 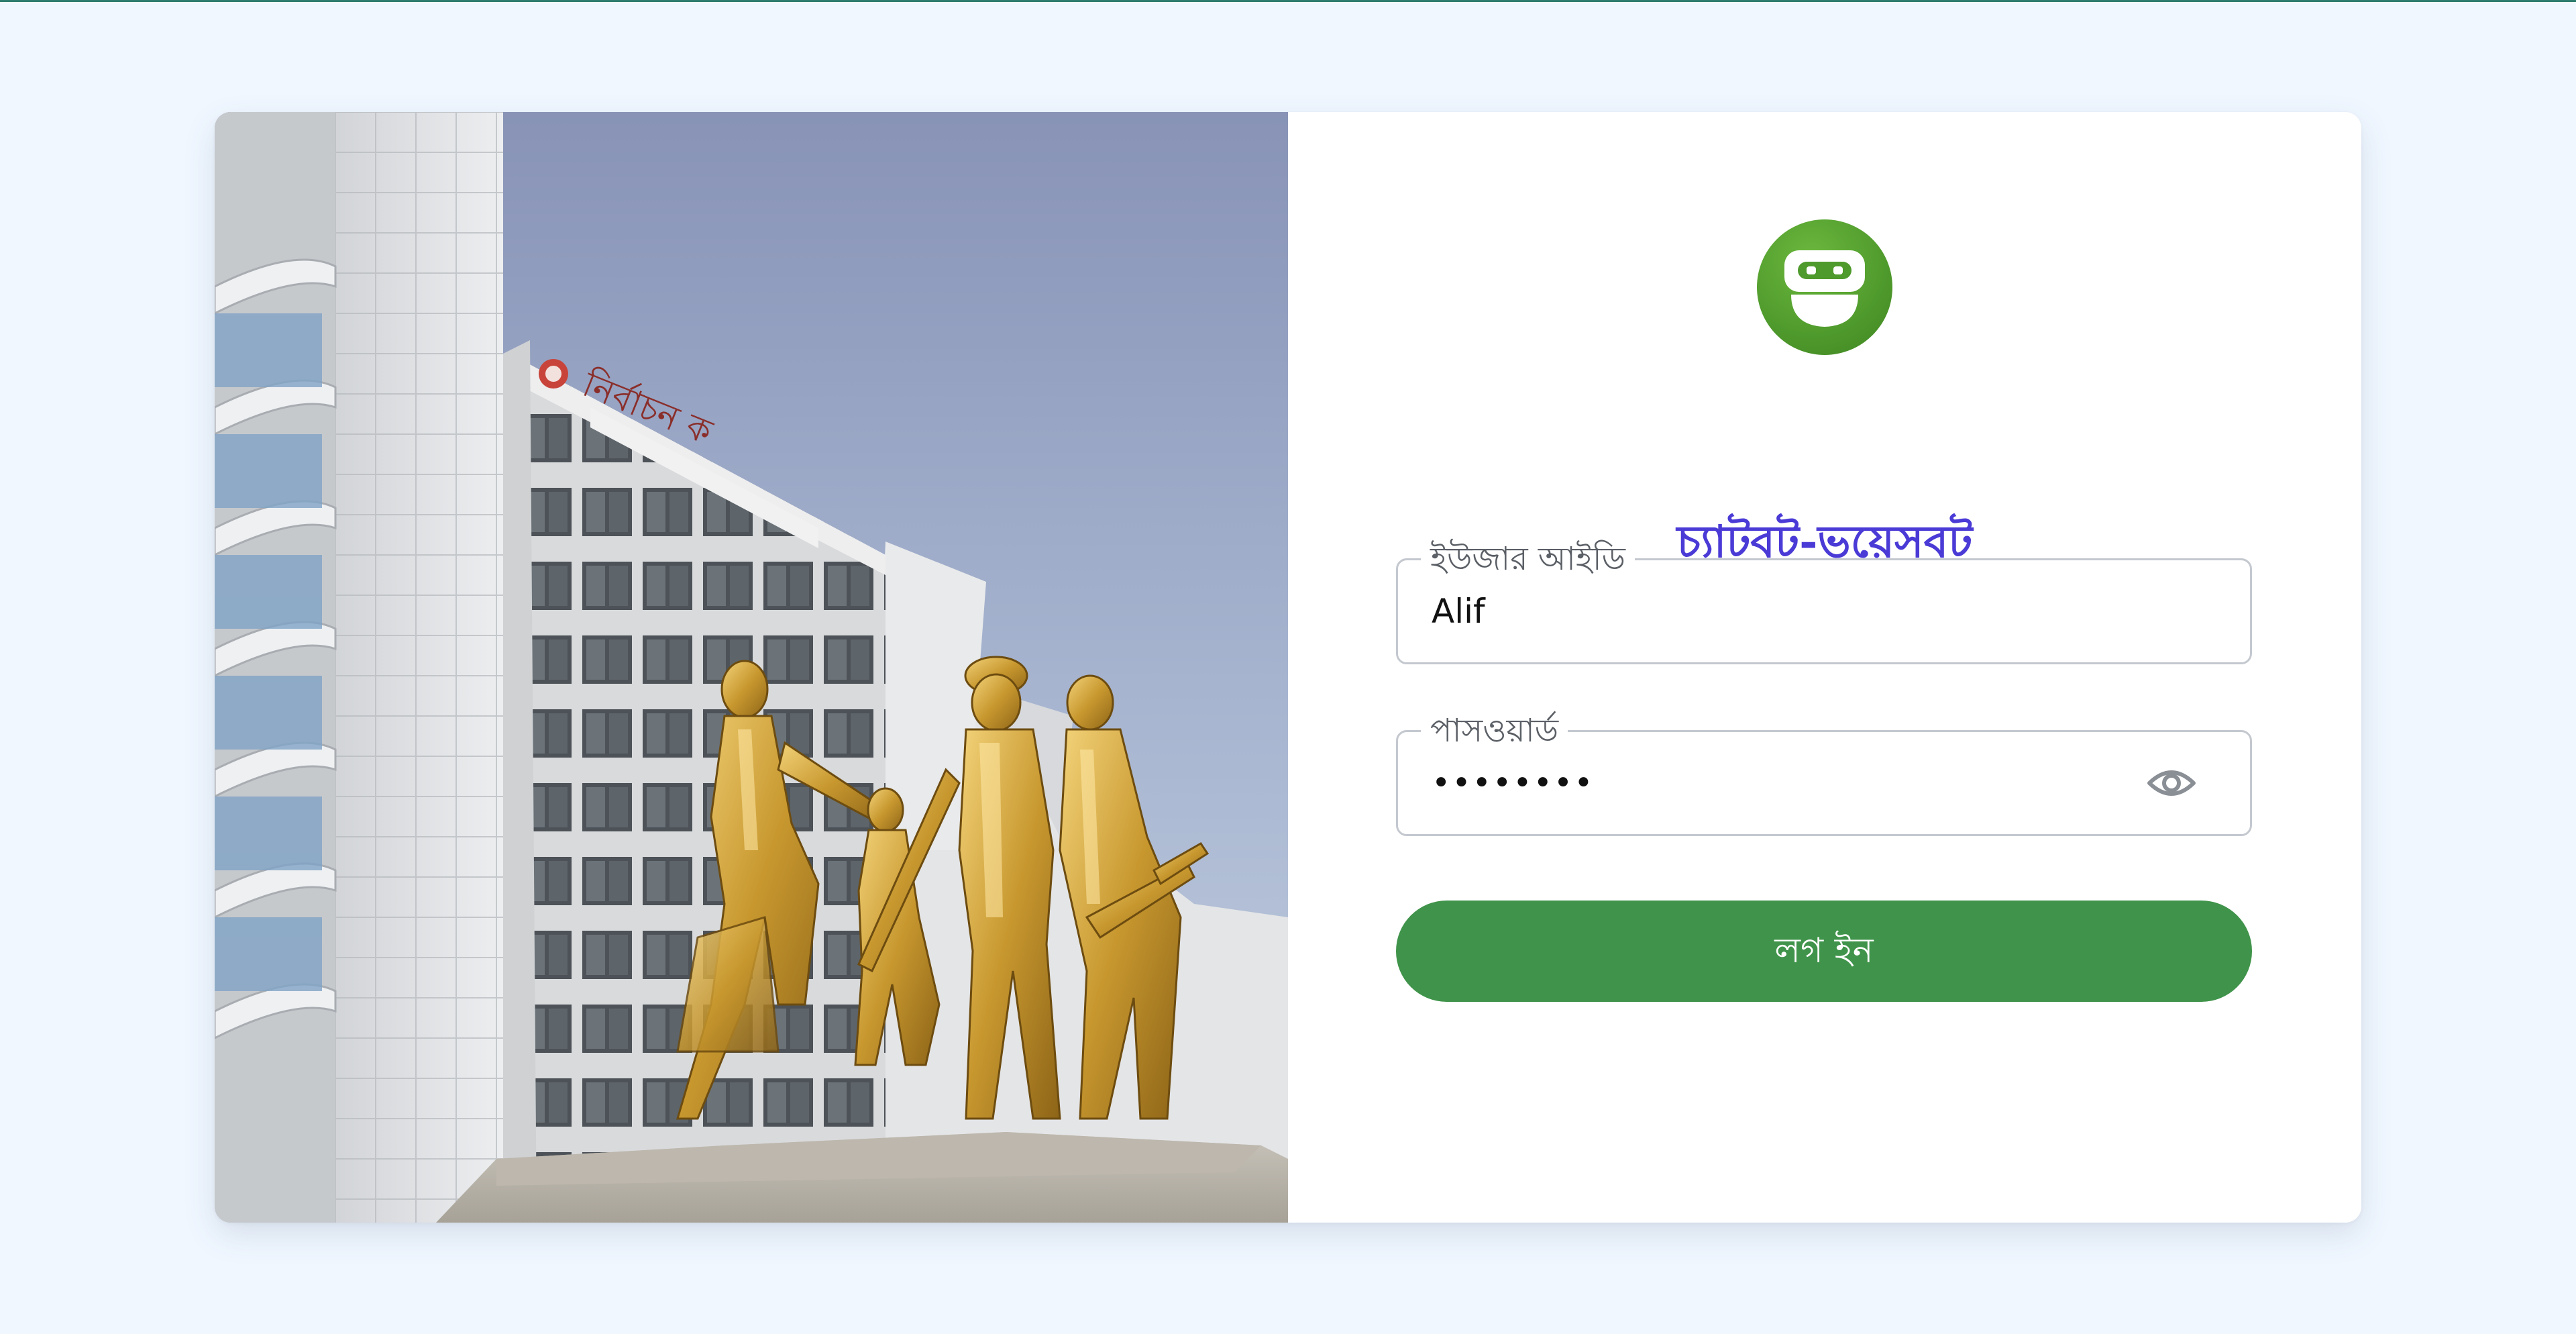 What do you see at coordinates (1288, 1) in the screenshot?
I see `top-accent-line` at bounding box center [1288, 1].